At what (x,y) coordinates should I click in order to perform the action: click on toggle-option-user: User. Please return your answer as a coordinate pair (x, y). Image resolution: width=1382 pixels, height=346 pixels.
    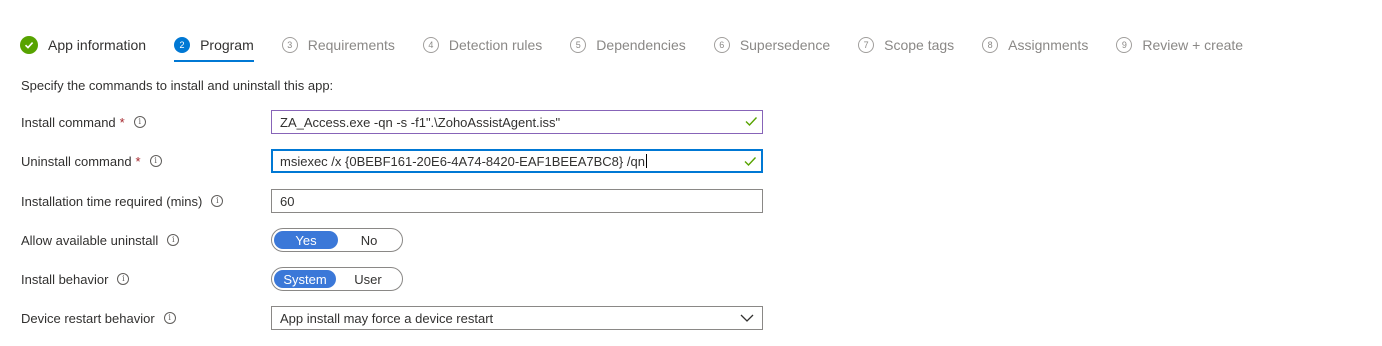
    Looking at the image, I should click on (368, 279).